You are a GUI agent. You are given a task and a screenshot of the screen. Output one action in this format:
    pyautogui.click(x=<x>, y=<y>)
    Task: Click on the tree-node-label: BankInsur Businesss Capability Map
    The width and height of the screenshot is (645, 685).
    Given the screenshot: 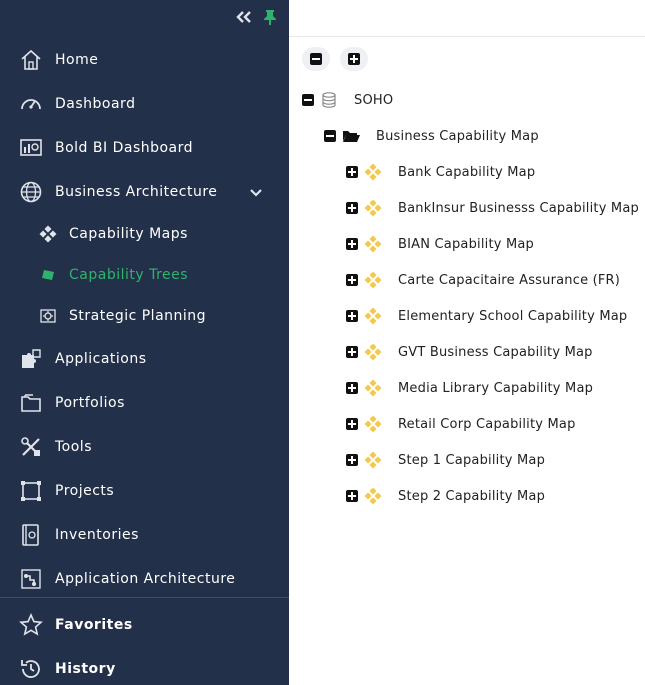 What is the action you would take?
    pyautogui.click(x=518, y=208)
    